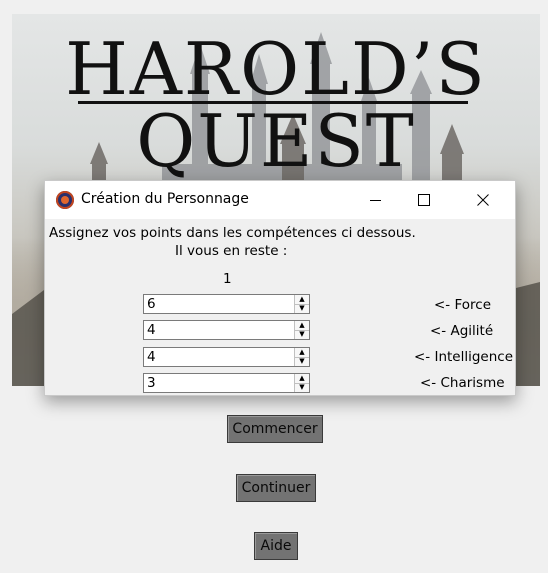 This screenshot has width=548, height=573. I want to click on agility-increment-arrow-icon: ▲, so click(302, 326).